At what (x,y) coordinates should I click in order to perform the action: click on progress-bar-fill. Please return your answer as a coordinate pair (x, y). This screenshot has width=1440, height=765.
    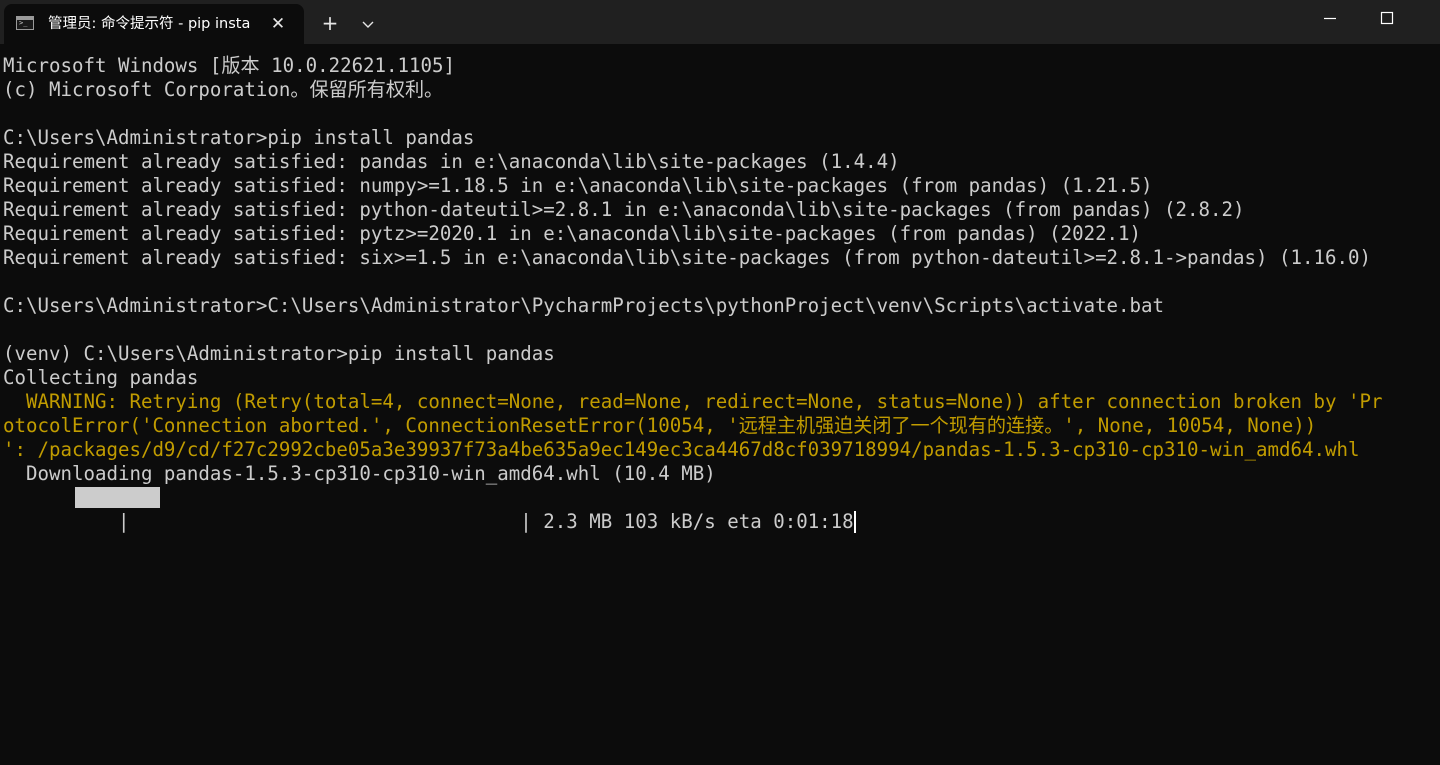
    Looking at the image, I should click on (117, 497).